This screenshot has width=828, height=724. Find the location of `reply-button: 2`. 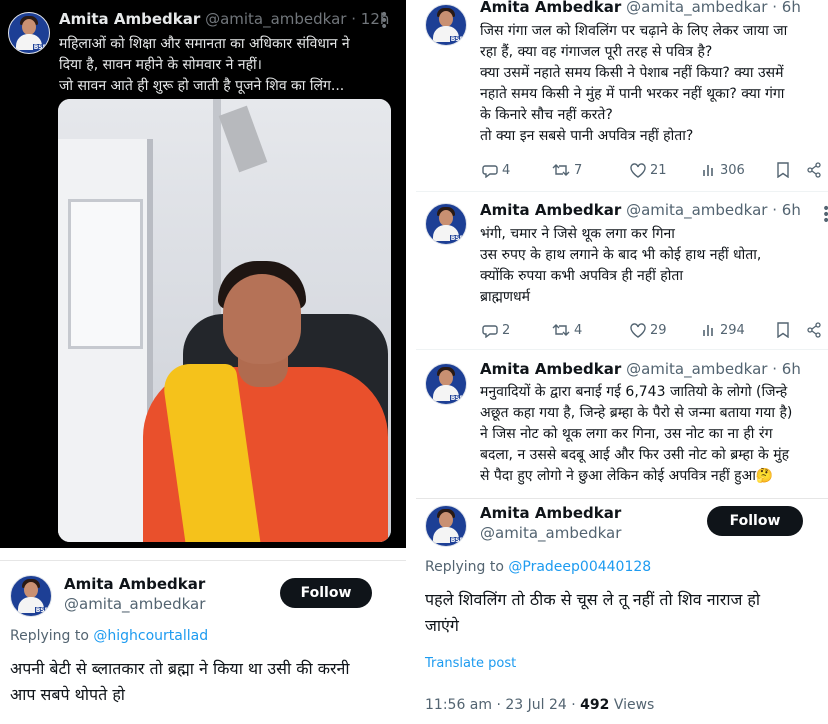

reply-button: 2 is located at coordinates (517, 330).